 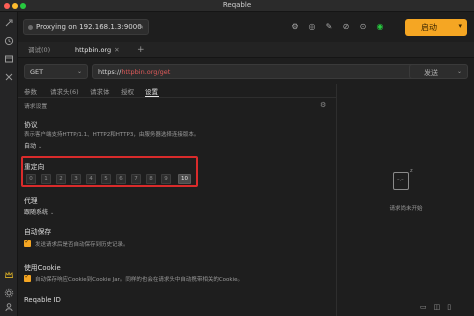 I want to click on status-bar-icons: ▭ ◫ ▯, so click(x=439, y=307).